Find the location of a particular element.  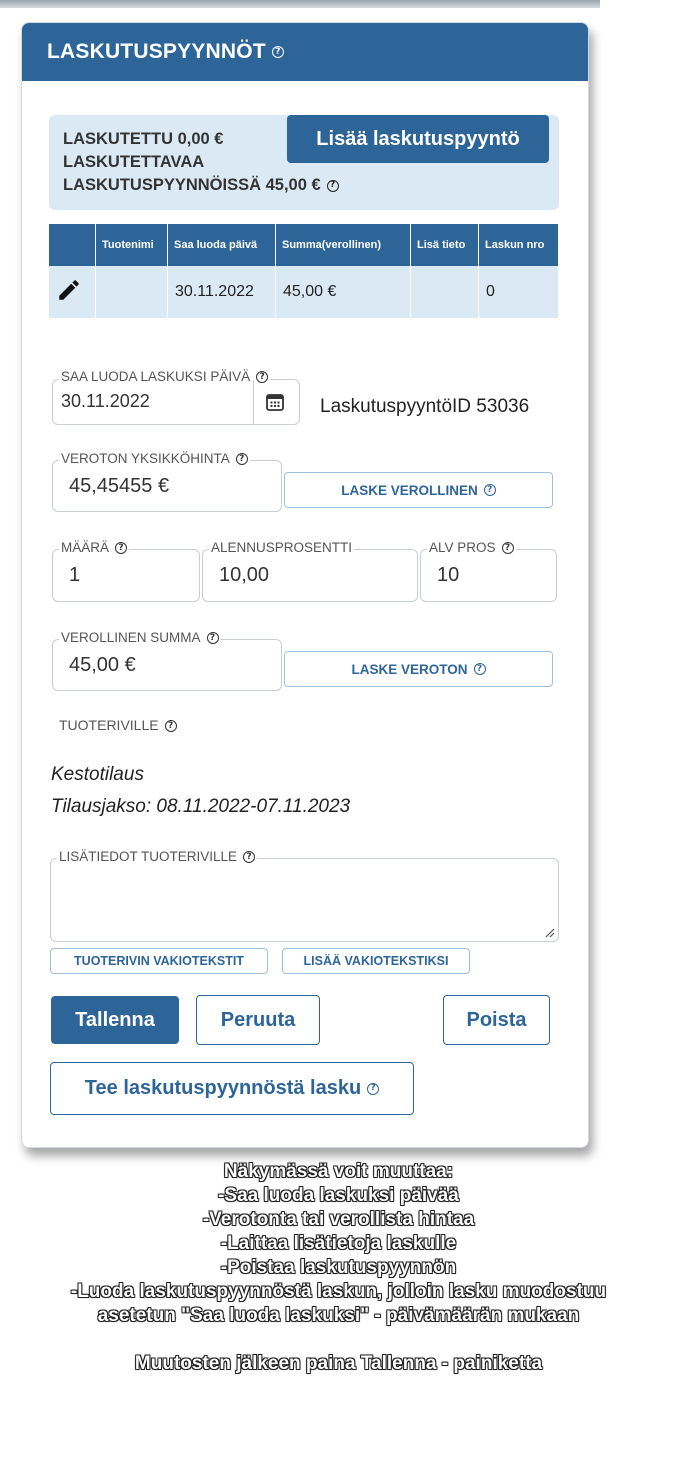

page-title: LASKUTUSPYYNNÖT is located at coordinates (156, 51).